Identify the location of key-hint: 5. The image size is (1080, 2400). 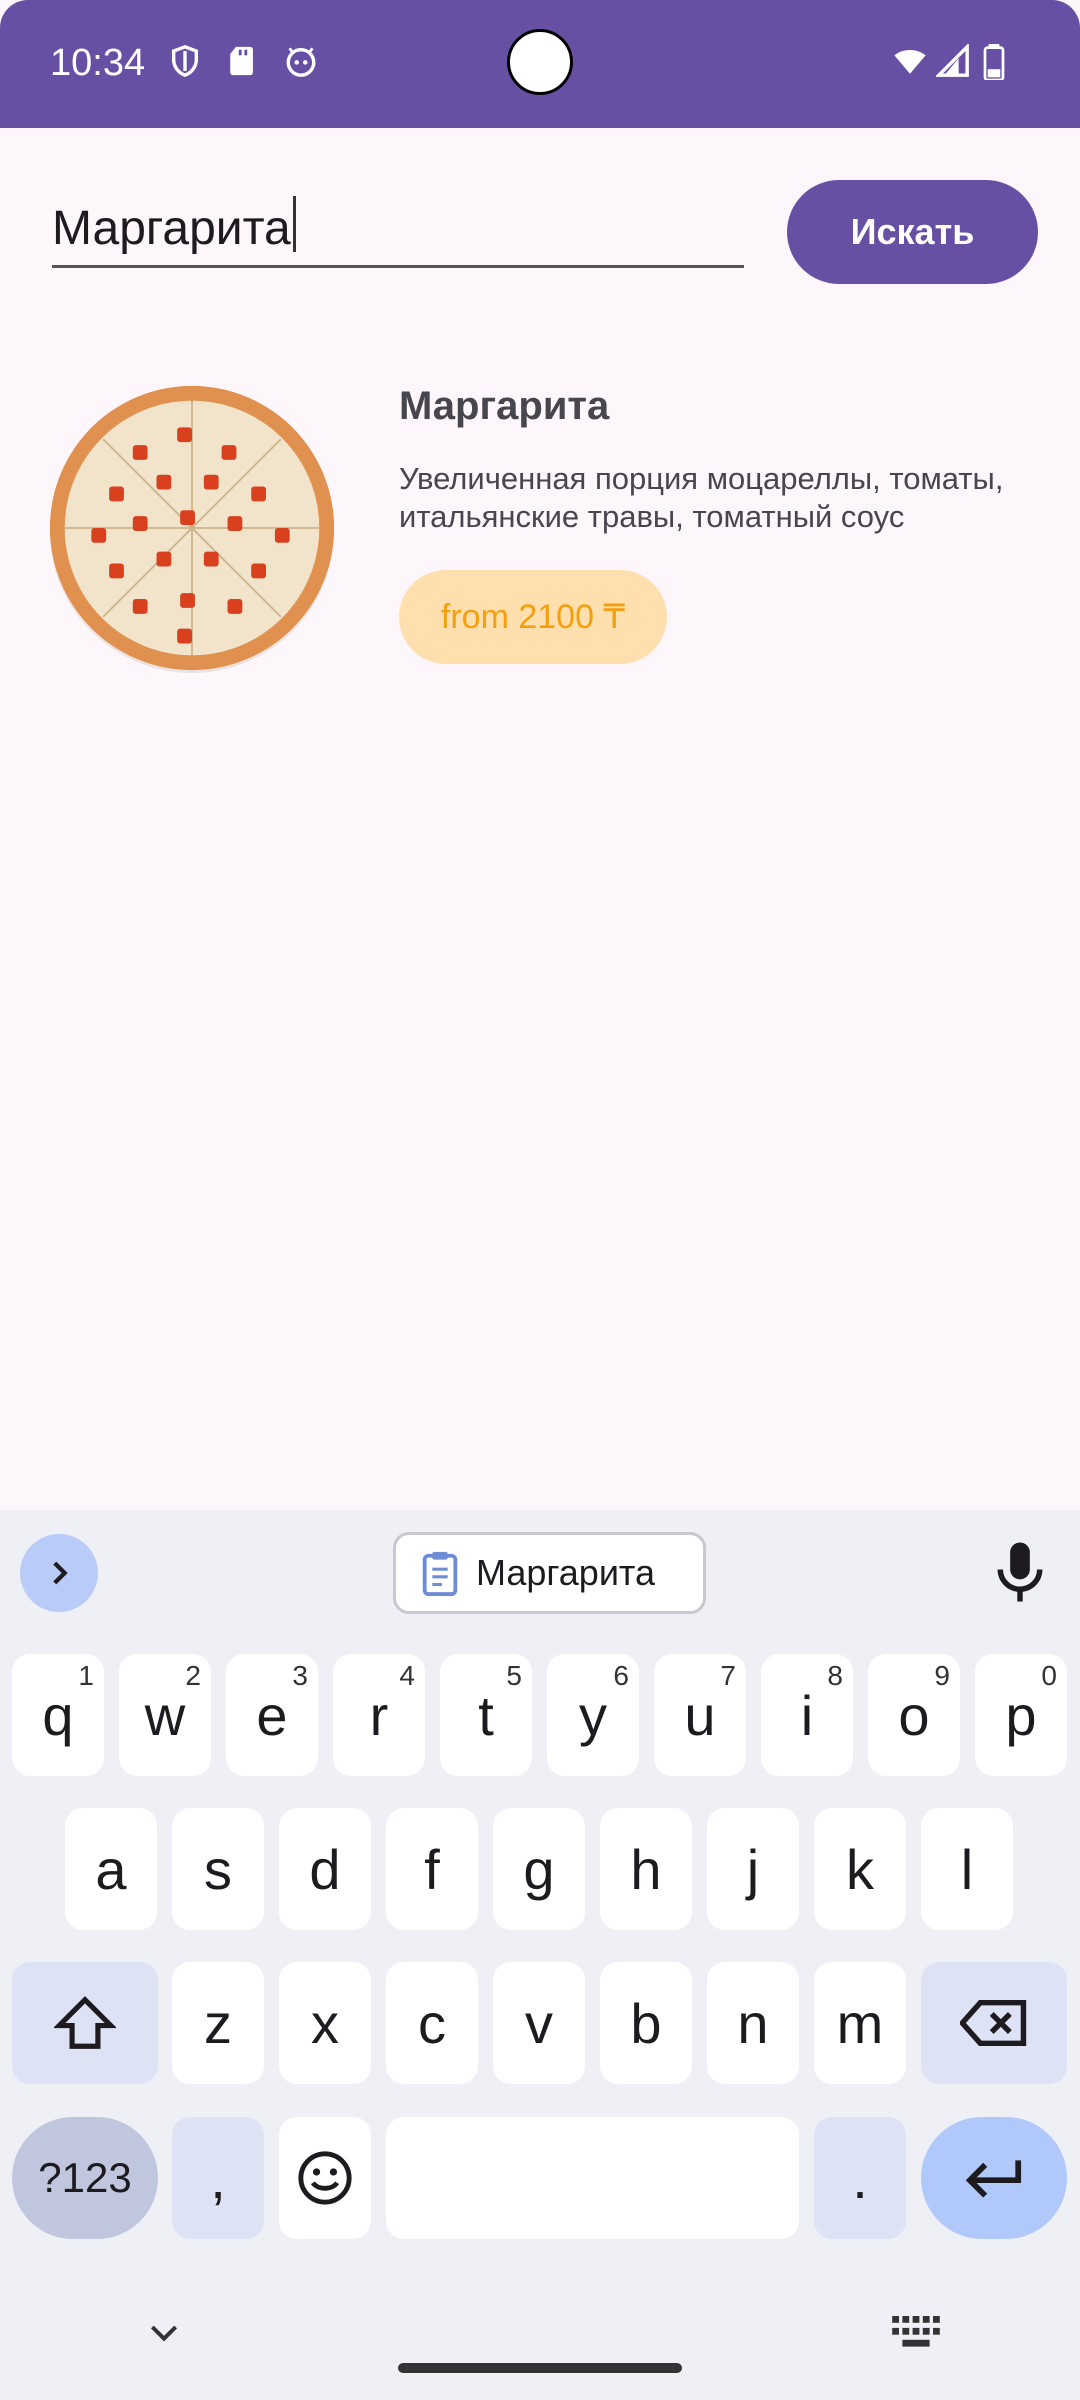
(514, 1675).